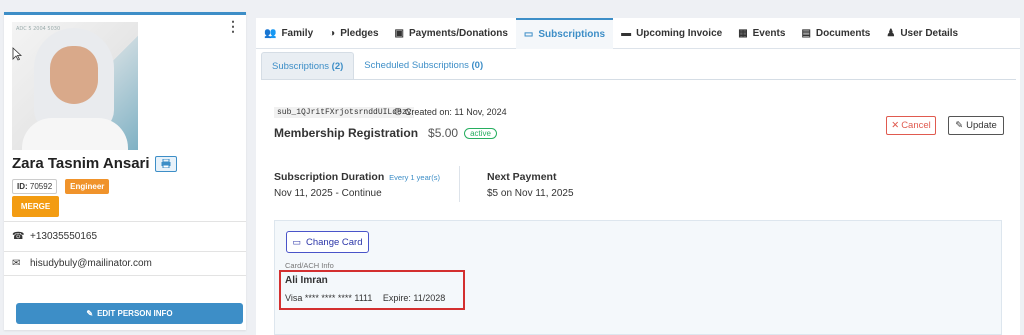 The height and width of the screenshot is (335, 1024). I want to click on tab-family: 👥 Family, so click(288, 33).